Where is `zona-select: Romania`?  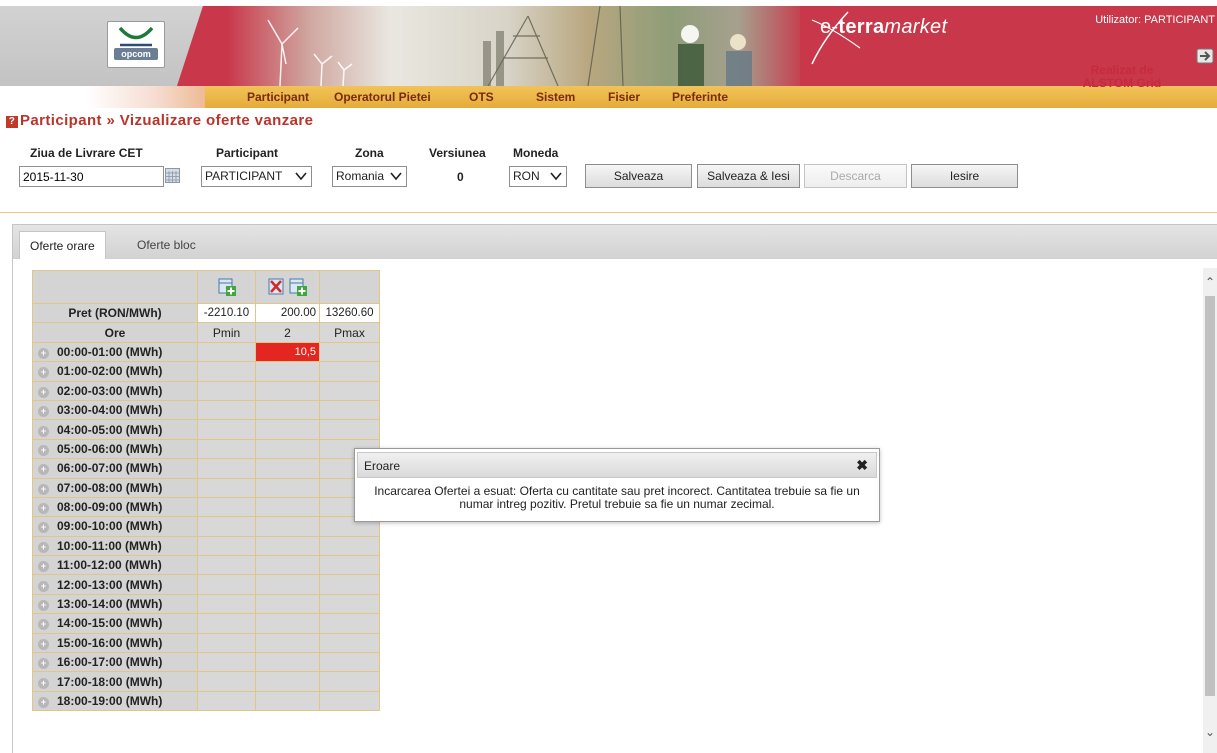 zona-select: Romania is located at coordinates (369, 176).